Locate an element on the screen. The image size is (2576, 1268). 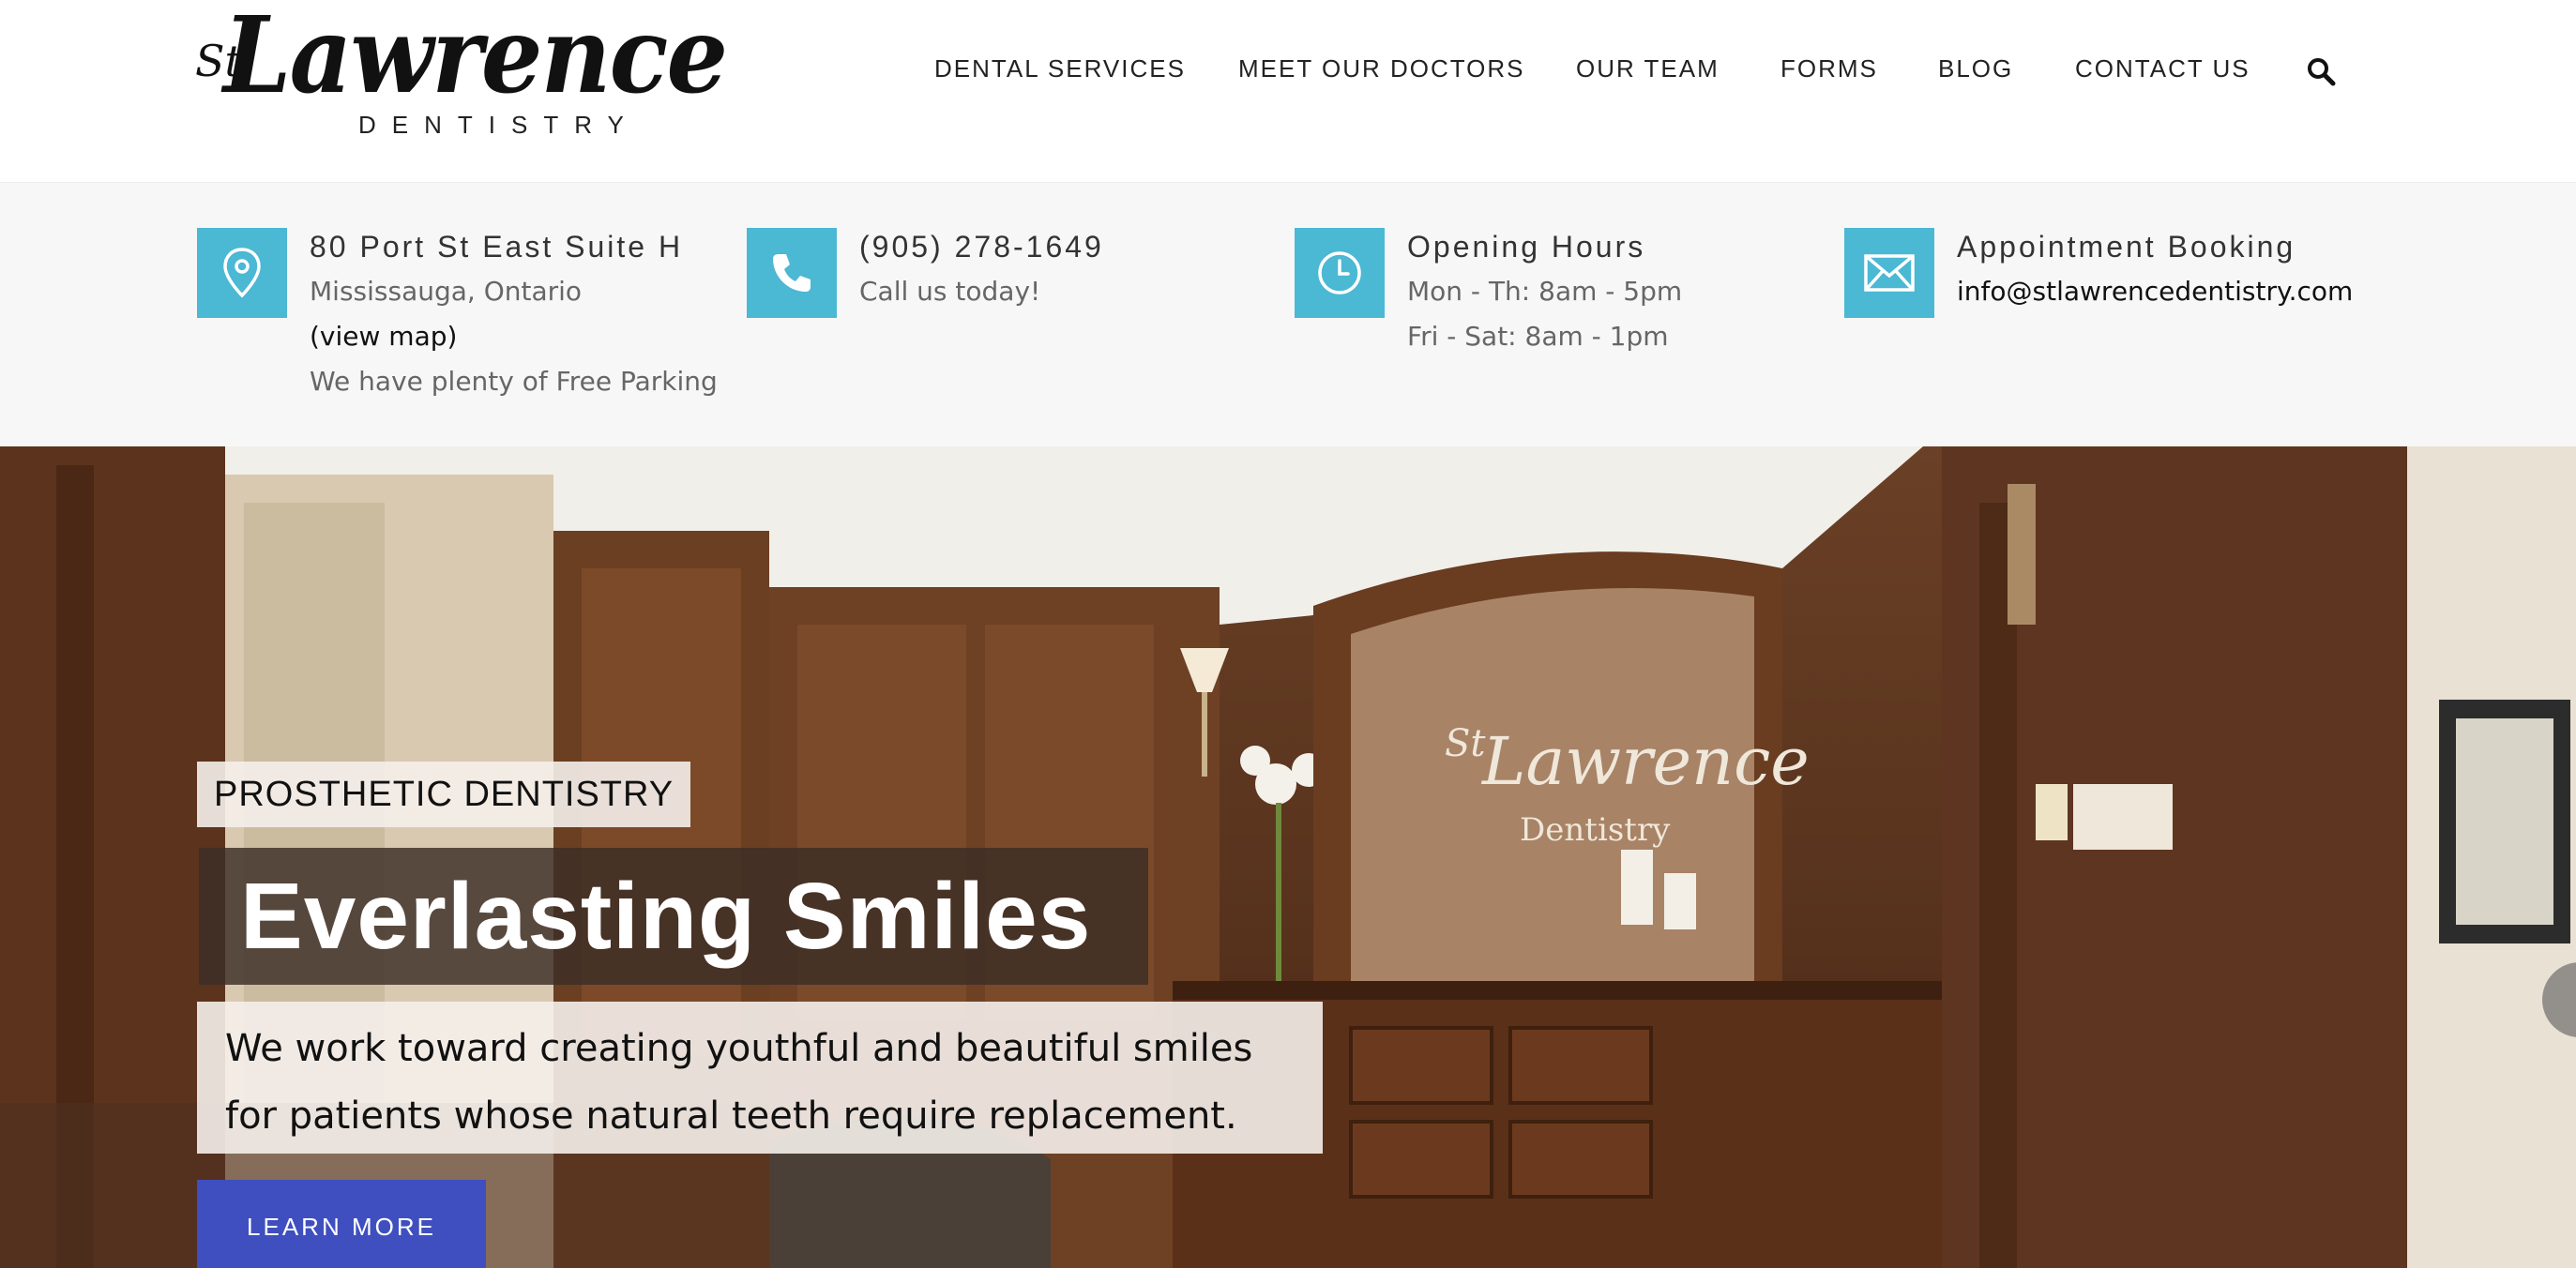
view-map-link: (view map) is located at coordinates (514, 337).